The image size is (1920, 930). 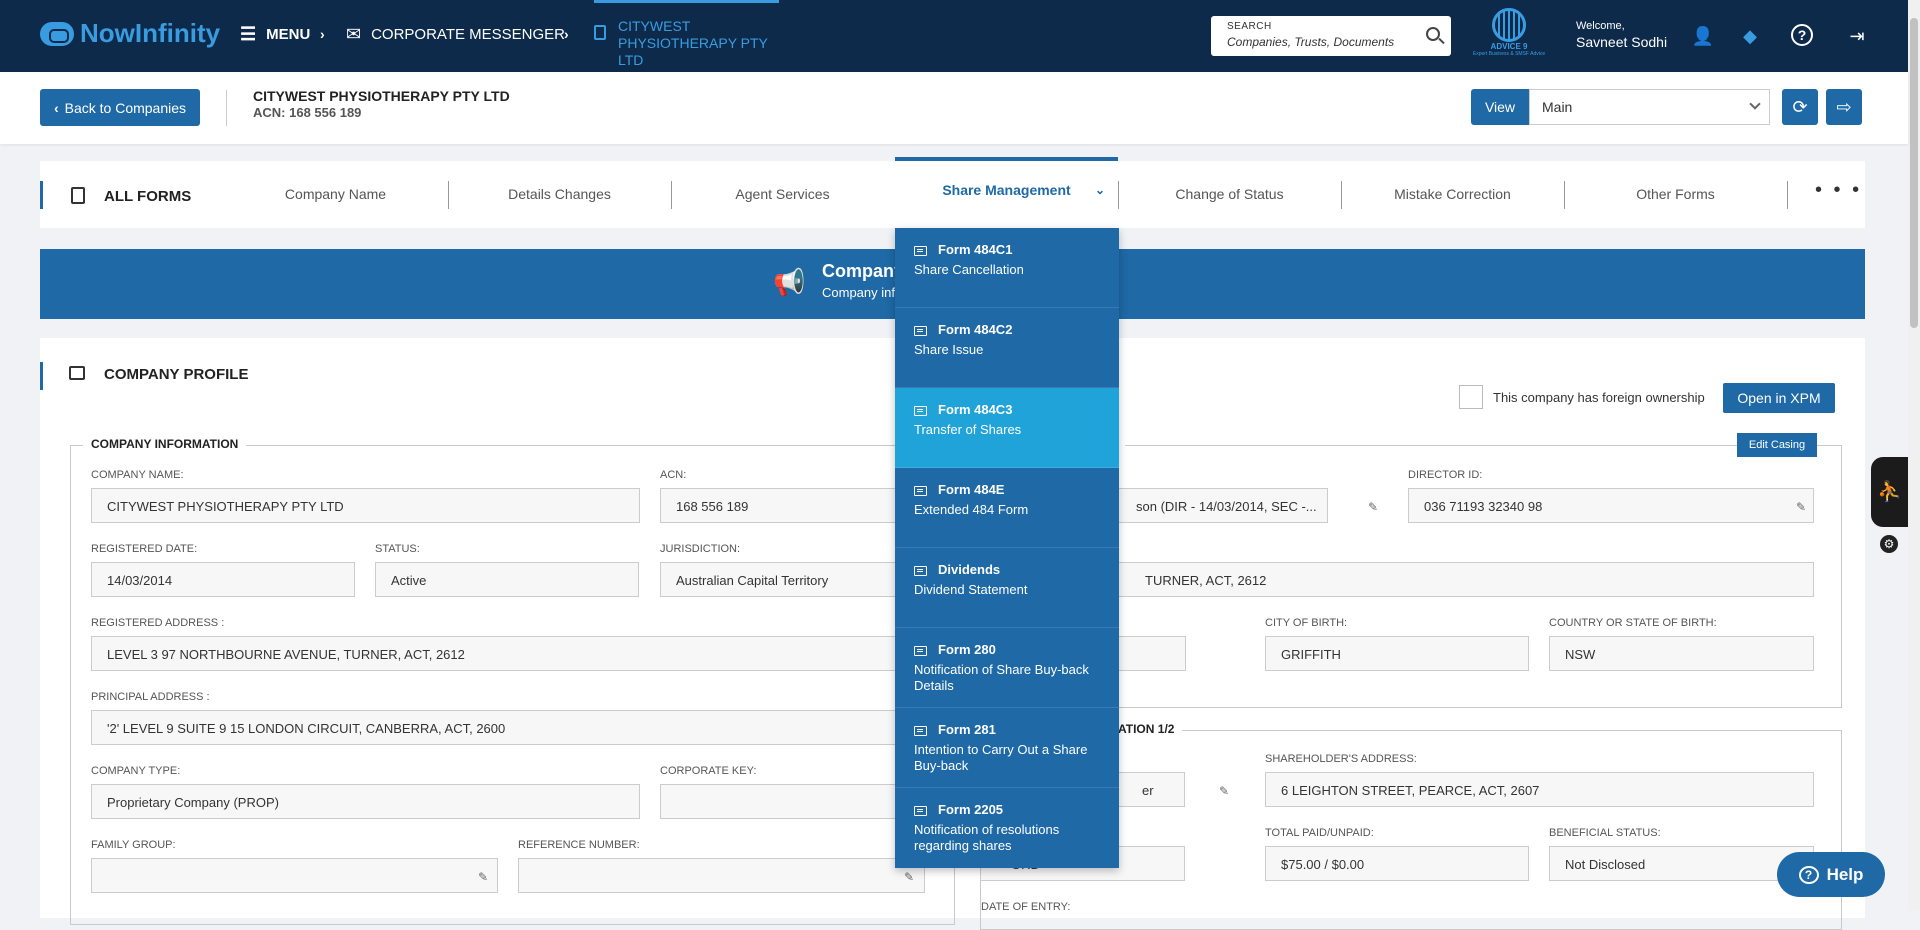 I want to click on country-of-birth-field: NSW, so click(x=1681, y=653).